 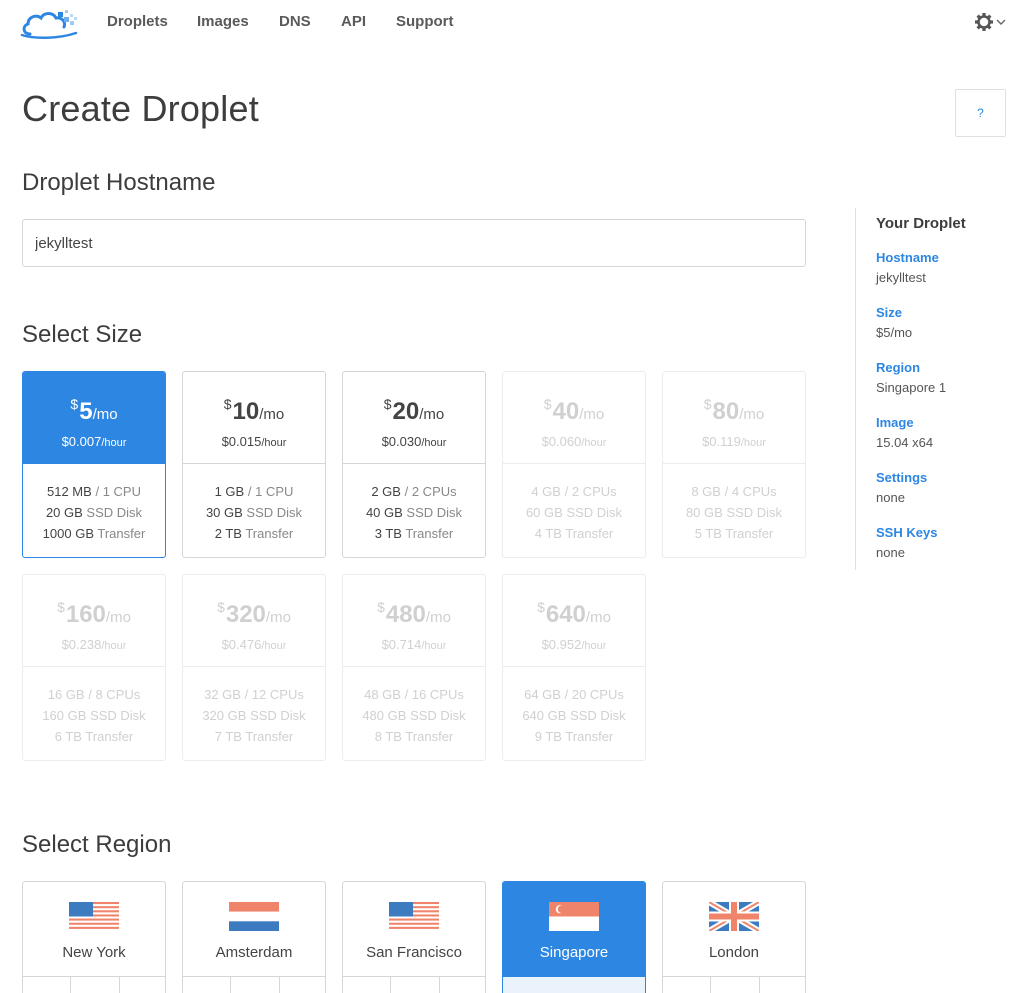 What do you see at coordinates (890, 497) in the screenshot?
I see `sidebar-value-settings: none` at bounding box center [890, 497].